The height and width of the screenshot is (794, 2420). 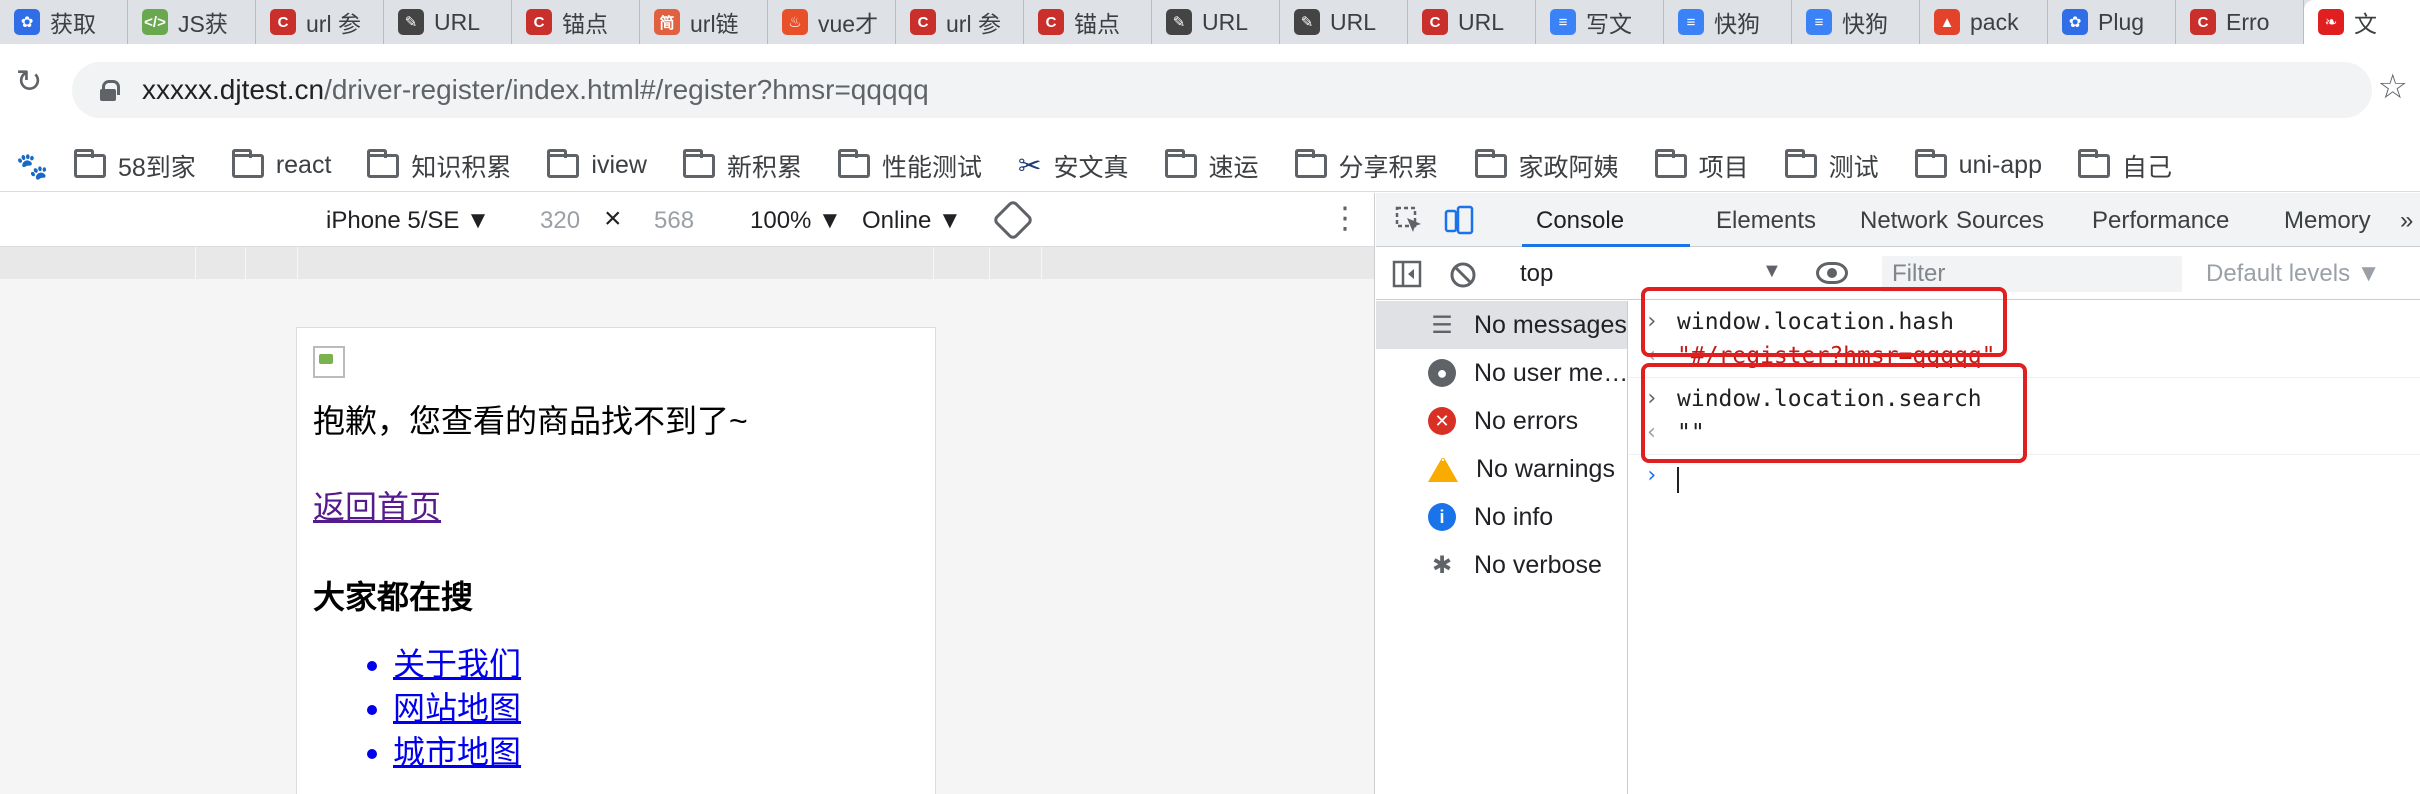 What do you see at coordinates (912, 221) in the screenshot?
I see `network-throttle-select: Online ▼` at bounding box center [912, 221].